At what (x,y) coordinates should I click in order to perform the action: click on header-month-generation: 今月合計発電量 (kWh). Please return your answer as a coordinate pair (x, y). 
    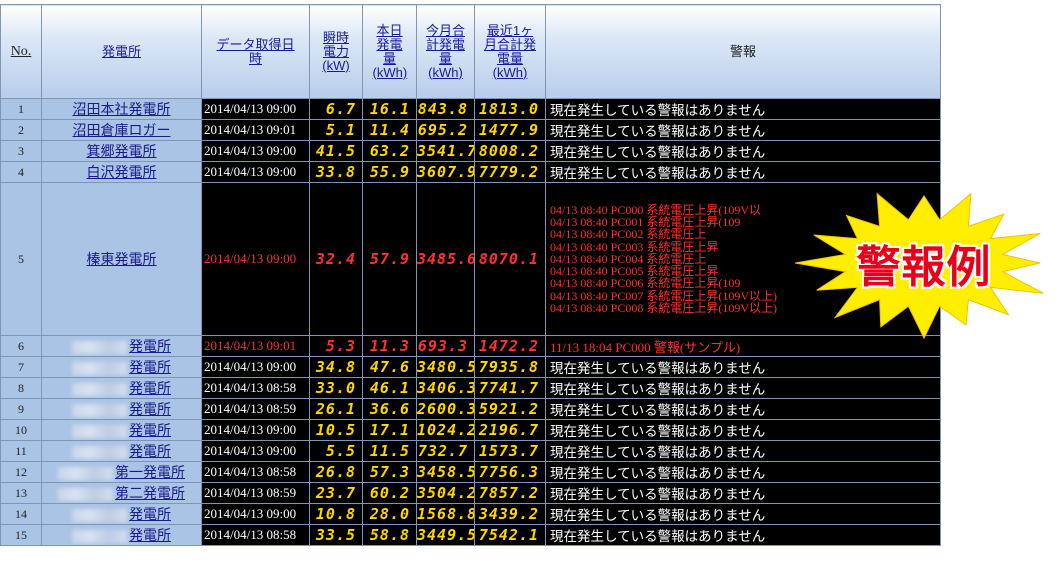
    Looking at the image, I should click on (445, 51).